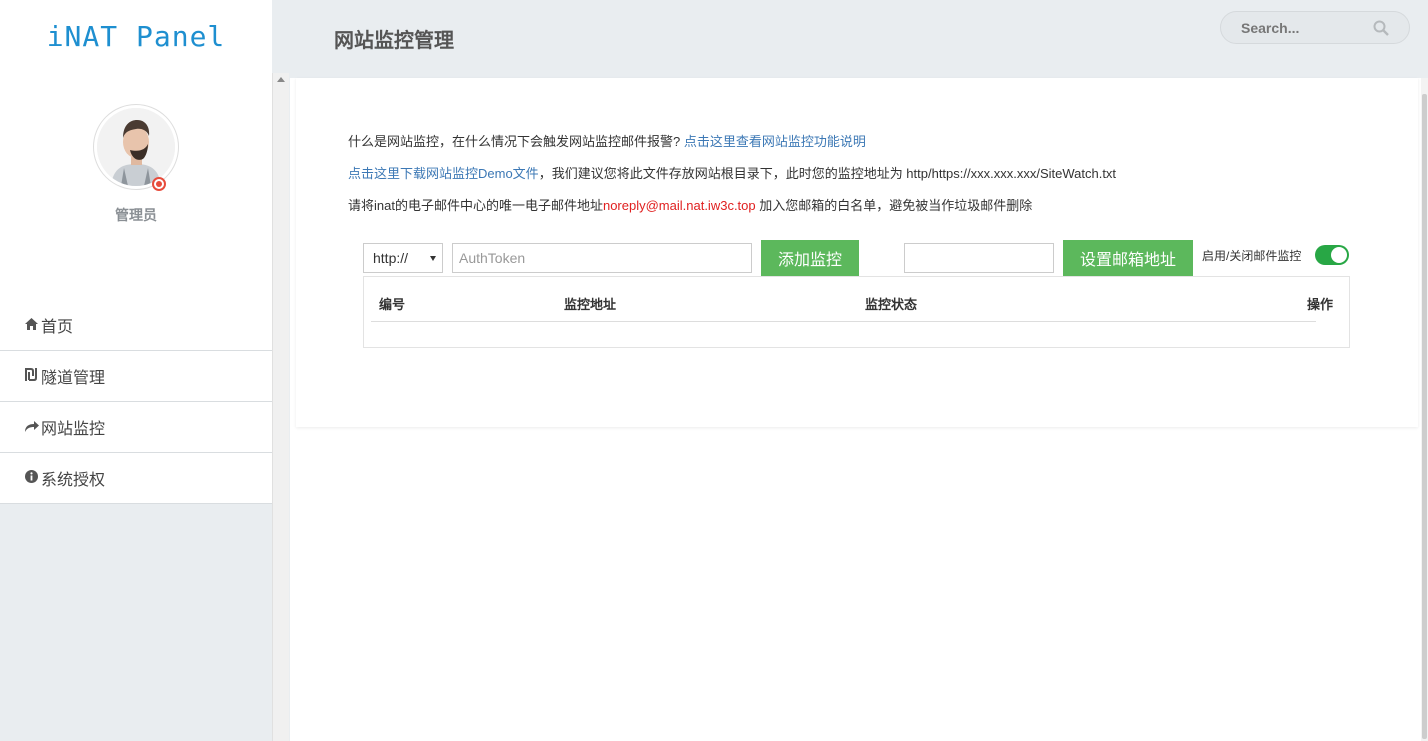  I want to click on column-header-id: 编号, so click(392, 304).